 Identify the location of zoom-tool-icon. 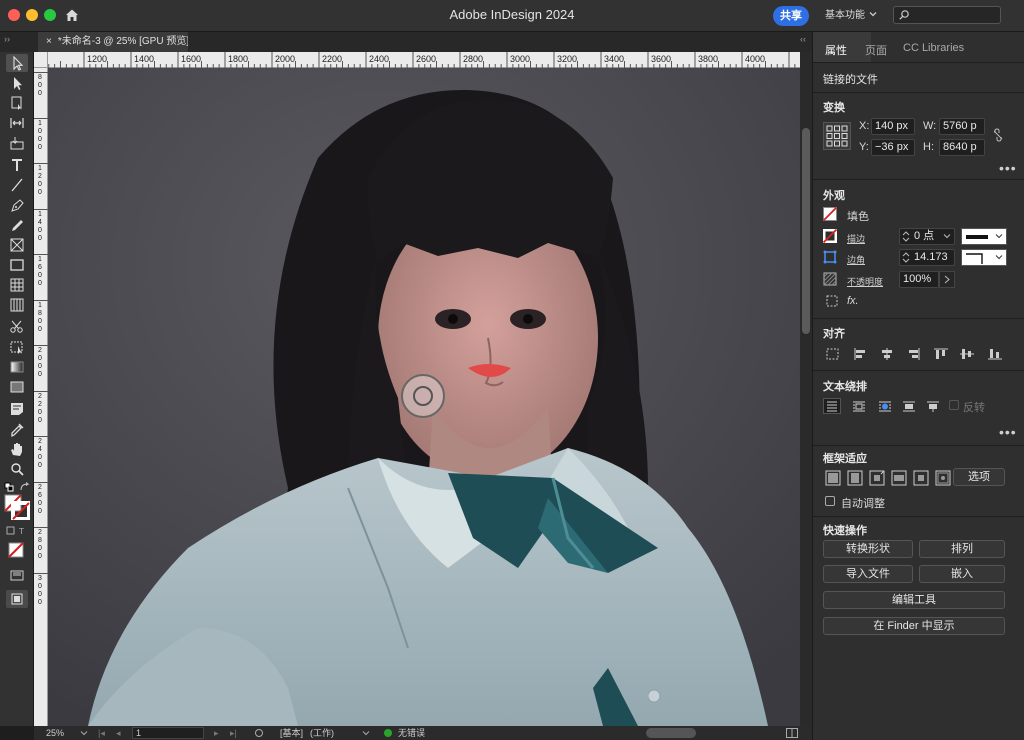
(17, 469).